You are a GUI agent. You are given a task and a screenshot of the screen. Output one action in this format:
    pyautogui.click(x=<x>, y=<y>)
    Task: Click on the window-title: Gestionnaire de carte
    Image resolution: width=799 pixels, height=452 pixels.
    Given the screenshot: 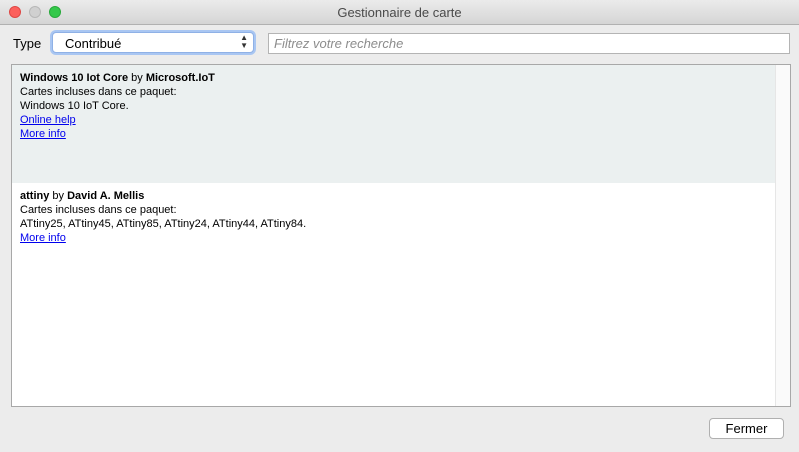 What is the action you would take?
    pyautogui.click(x=399, y=12)
    